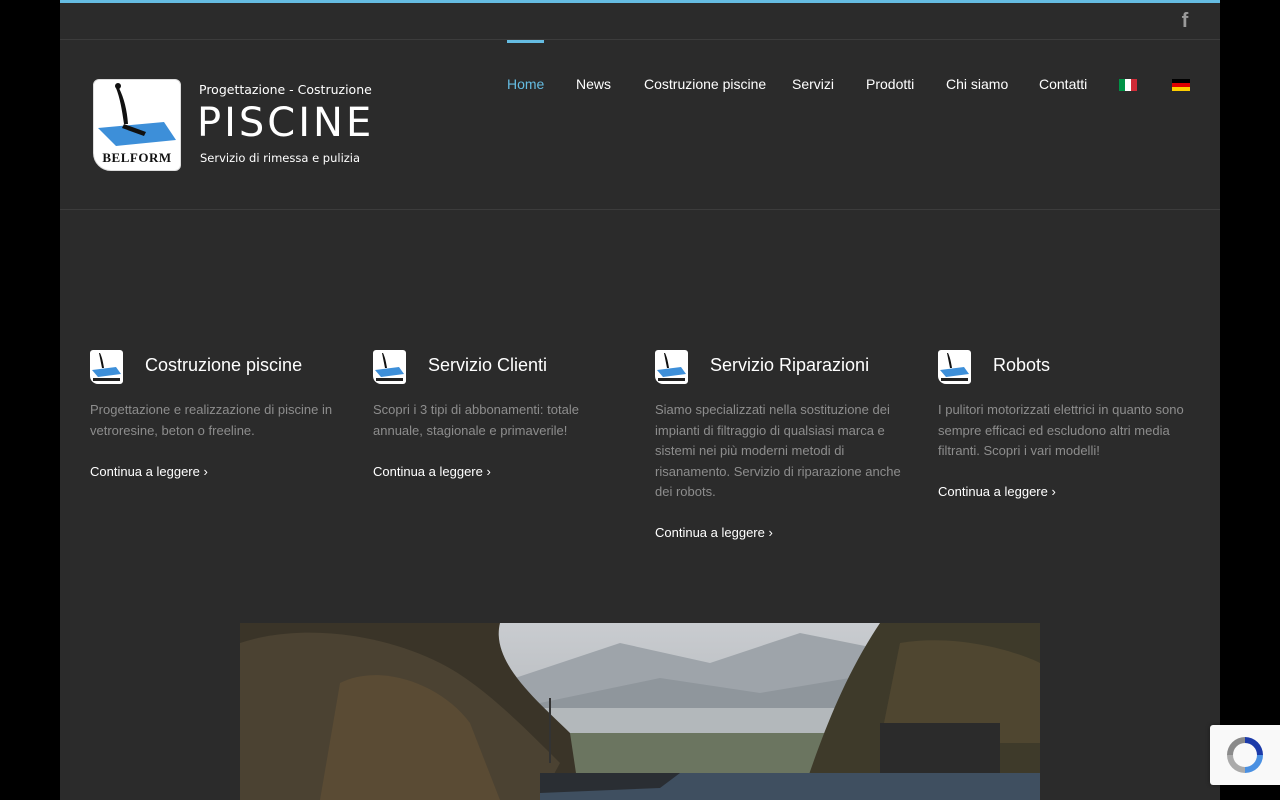 This screenshot has width=1280, height=800. I want to click on logo-emblem: BELFORM, so click(137, 125).